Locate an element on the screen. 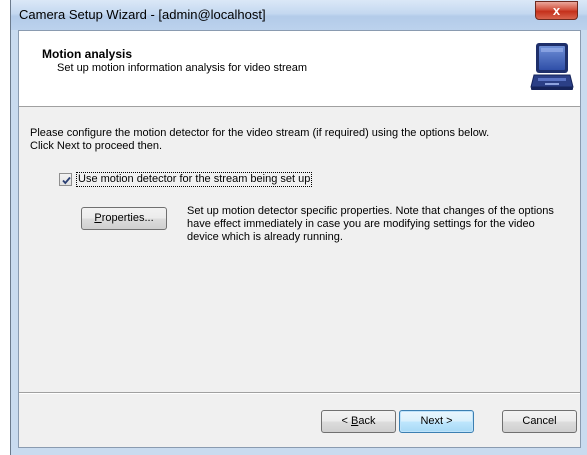 The height and width of the screenshot is (455, 587). footer-divider is located at coordinates (299, 393).